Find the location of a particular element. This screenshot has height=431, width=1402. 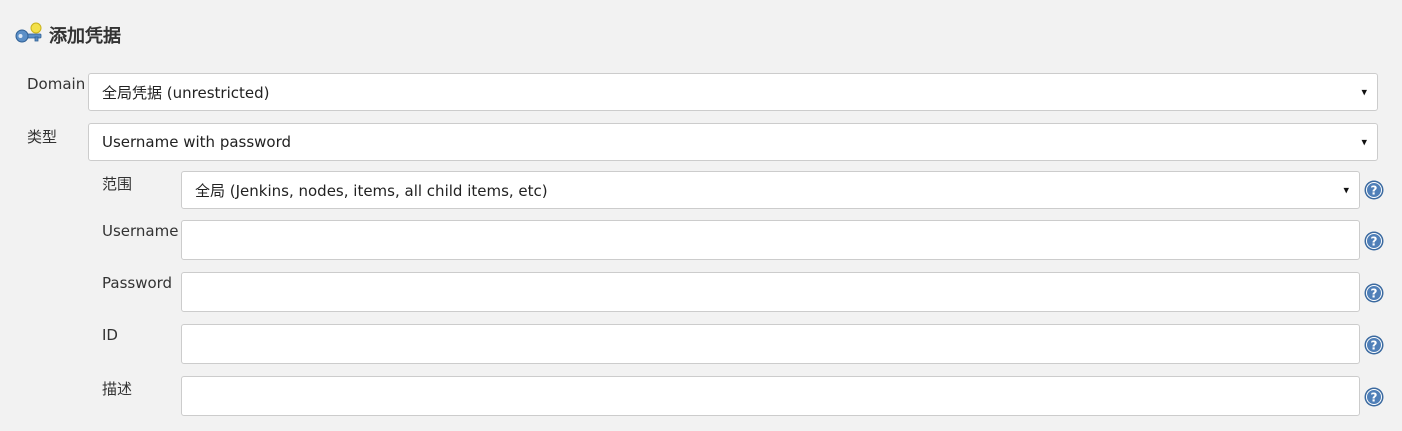

credentials-key-icon is located at coordinates (29, 35).